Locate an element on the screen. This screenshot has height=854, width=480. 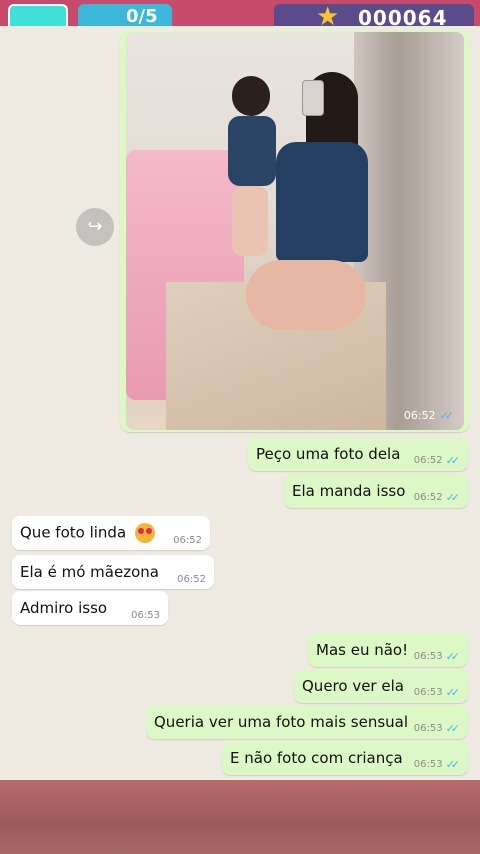
photo-meta: 06:52 ✓✓ is located at coordinates (429, 415).